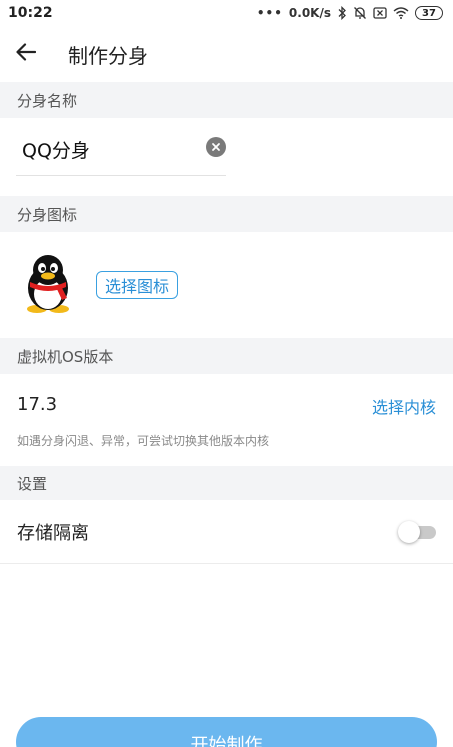 The height and width of the screenshot is (747, 453). I want to click on sim-off-icon, so click(380, 13).